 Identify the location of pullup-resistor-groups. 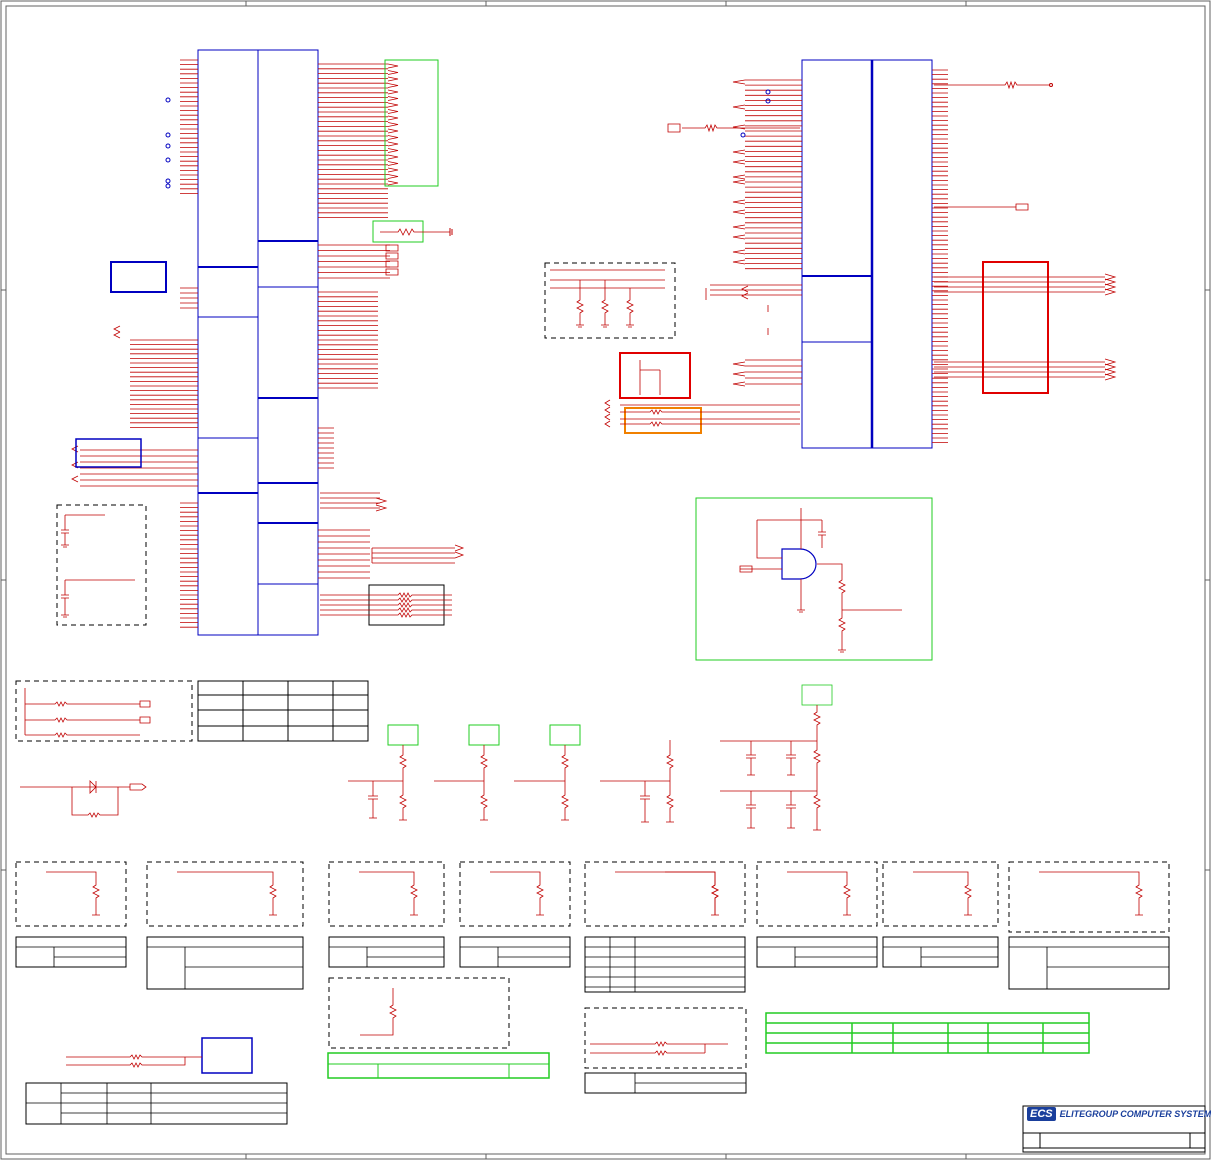
(511, 773).